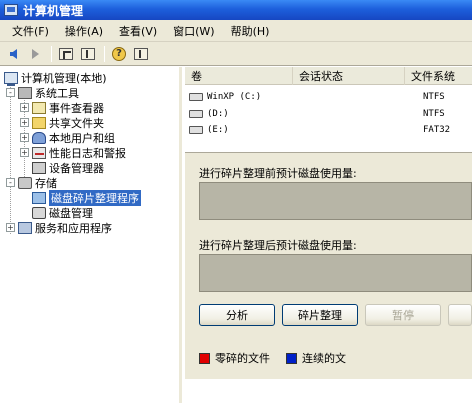  Describe the element at coordinates (328, 113) in the screenshot. I see `volume-row: (D:) NTFS` at that location.